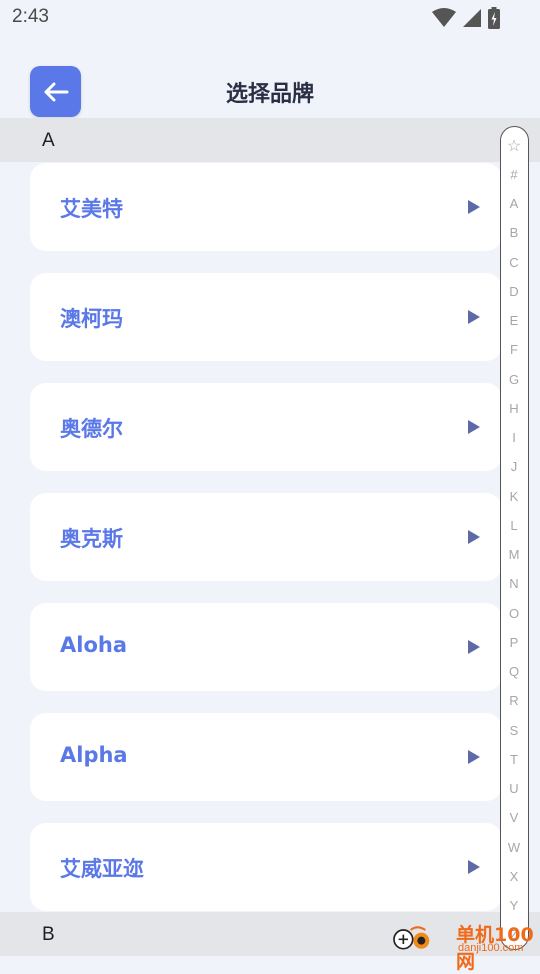  What do you see at coordinates (91, 209) in the screenshot?
I see `brand-name: 艾美特` at bounding box center [91, 209].